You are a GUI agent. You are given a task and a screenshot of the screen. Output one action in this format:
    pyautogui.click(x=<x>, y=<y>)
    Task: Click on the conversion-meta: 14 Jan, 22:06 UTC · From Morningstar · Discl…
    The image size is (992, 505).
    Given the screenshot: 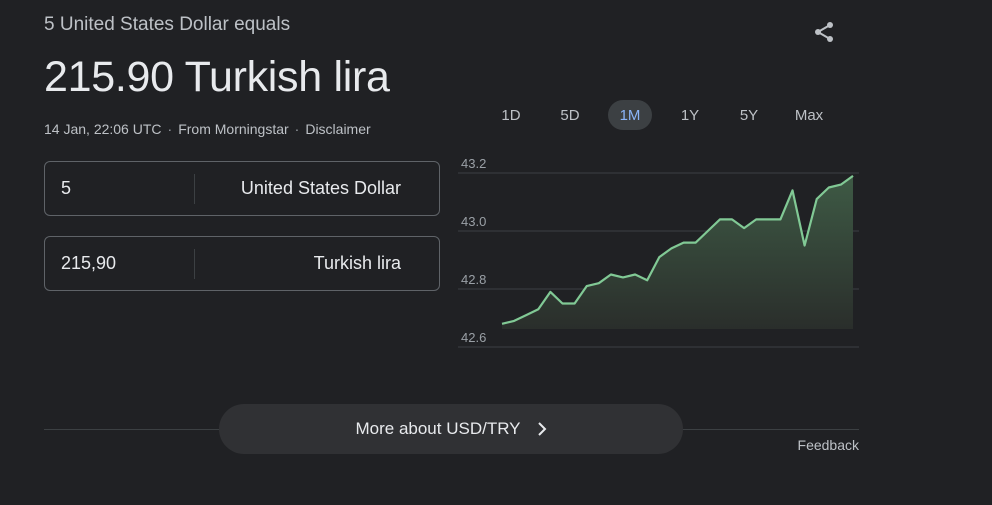 What is the action you would take?
    pyautogui.click(x=207, y=129)
    